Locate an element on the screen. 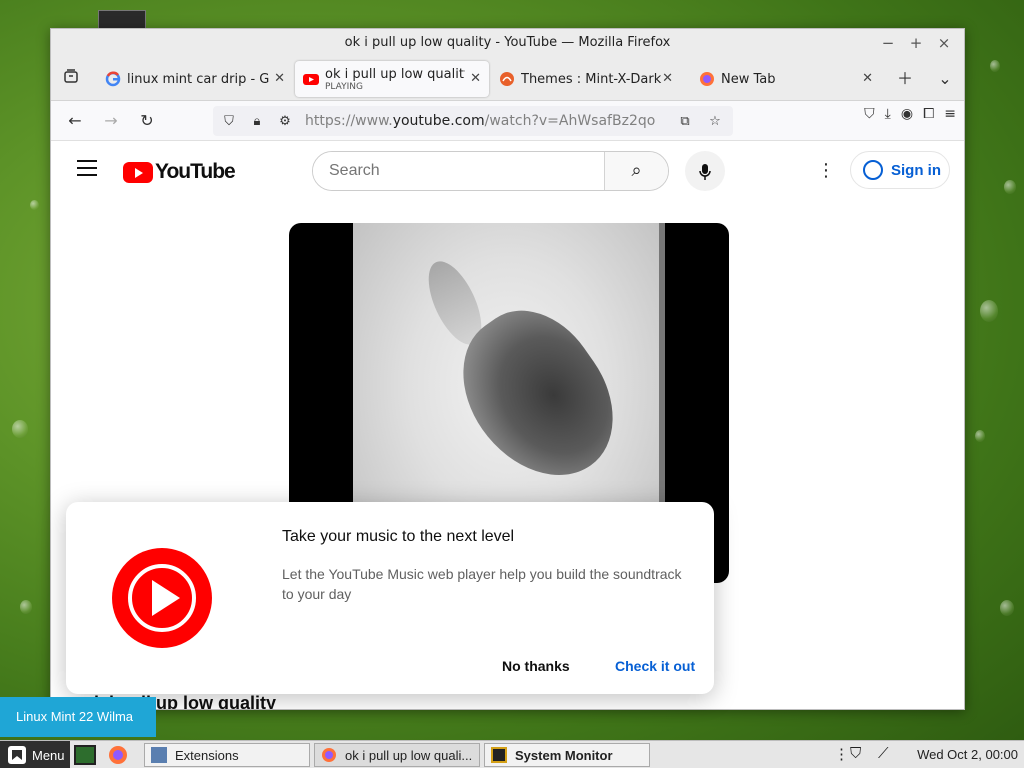  tab-youtube: ok i pull up low quality PLAYING ✕ is located at coordinates (392, 79).